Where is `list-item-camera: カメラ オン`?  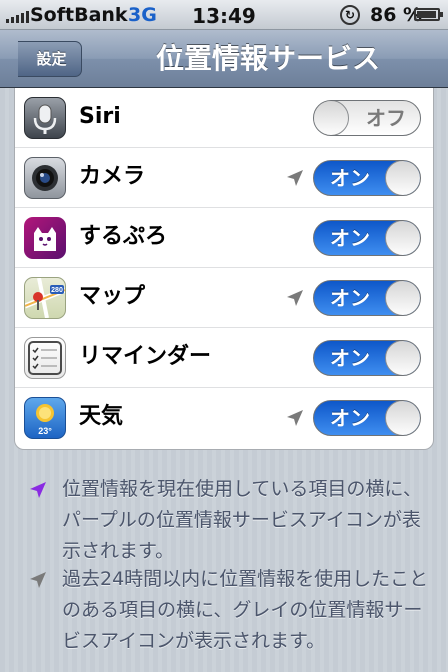
list-item-camera: カメラ オン is located at coordinates (224, 178).